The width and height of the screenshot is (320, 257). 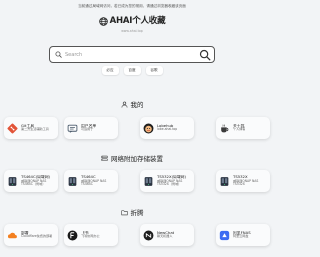 I want to click on card-desc: 聊天机器人, so click(x=165, y=236).